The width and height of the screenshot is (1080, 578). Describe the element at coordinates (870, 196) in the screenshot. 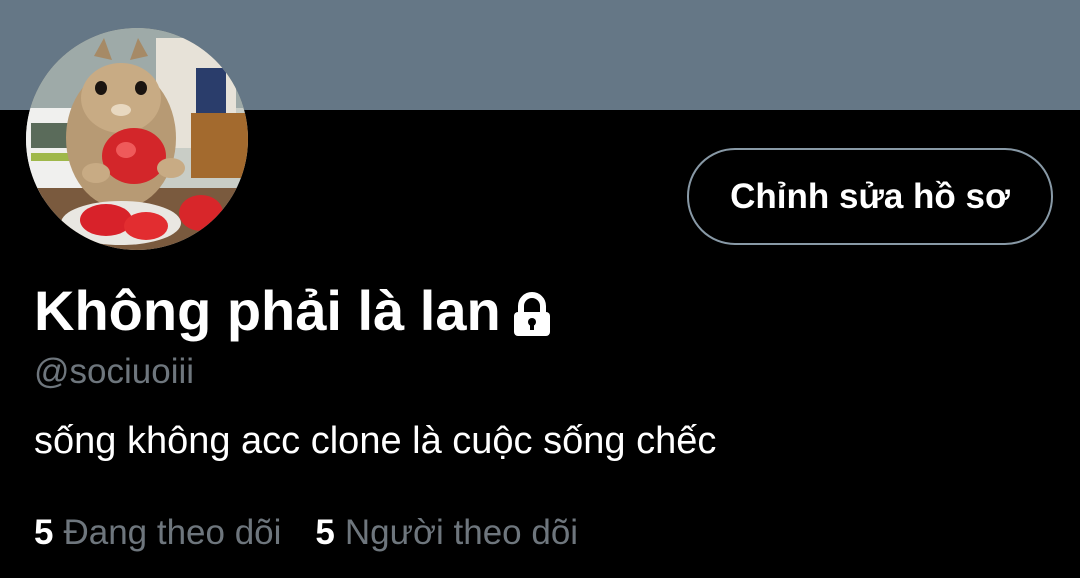

I see `edit-profile-button: Chỉnh sửa hồ sơ` at that location.